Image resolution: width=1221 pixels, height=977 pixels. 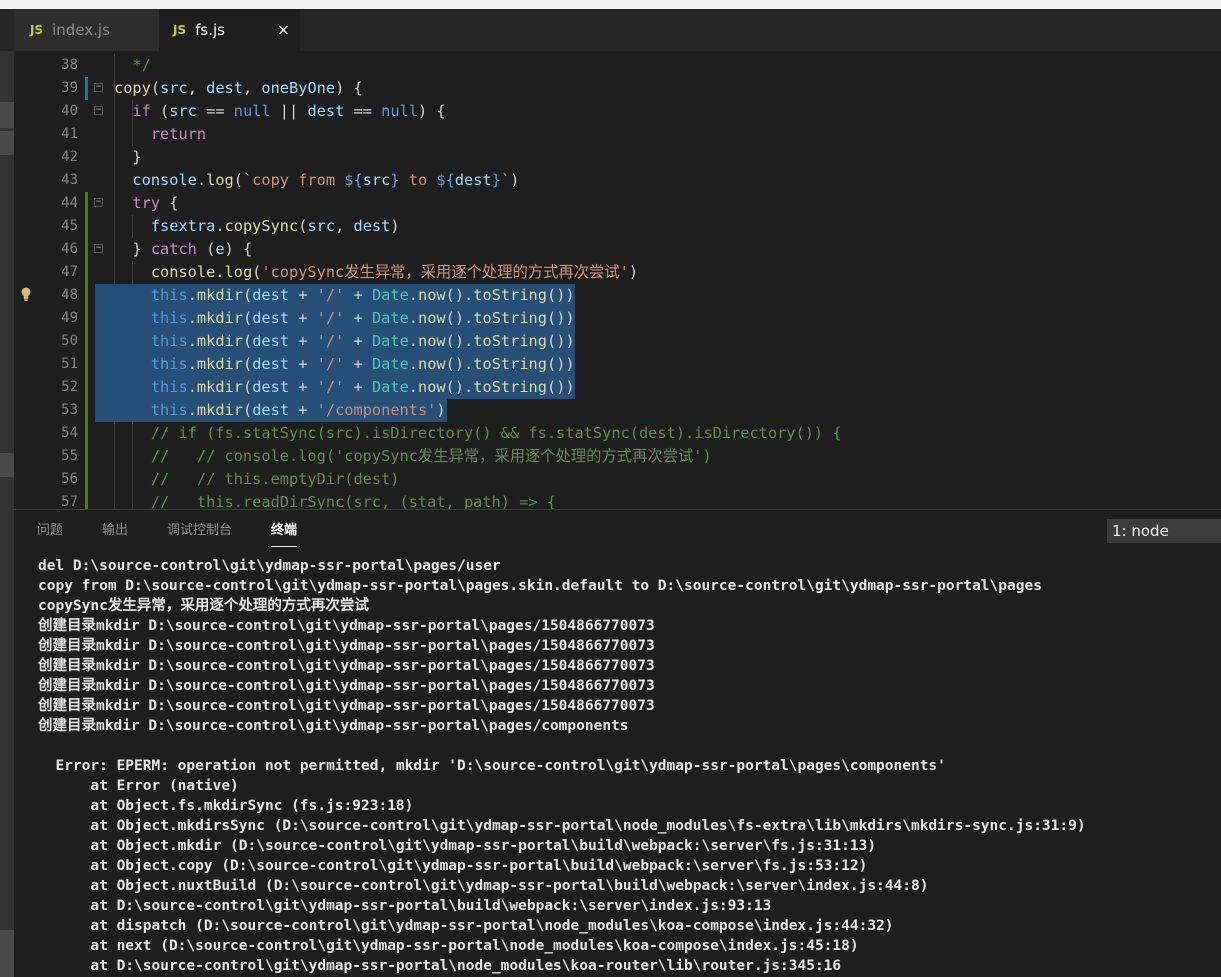 What do you see at coordinates (69, 295) in the screenshot?
I see `line-number: 48` at bounding box center [69, 295].